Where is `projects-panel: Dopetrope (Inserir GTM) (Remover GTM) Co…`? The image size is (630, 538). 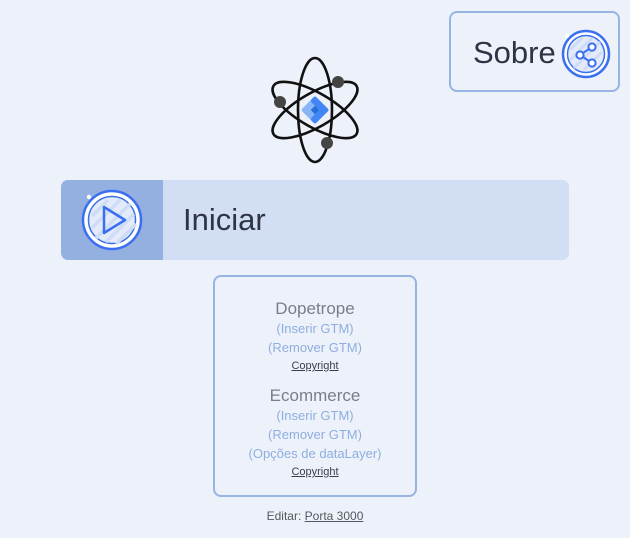 projects-panel: Dopetrope (Inserir GTM) (Remover GTM) Co… is located at coordinates (315, 386).